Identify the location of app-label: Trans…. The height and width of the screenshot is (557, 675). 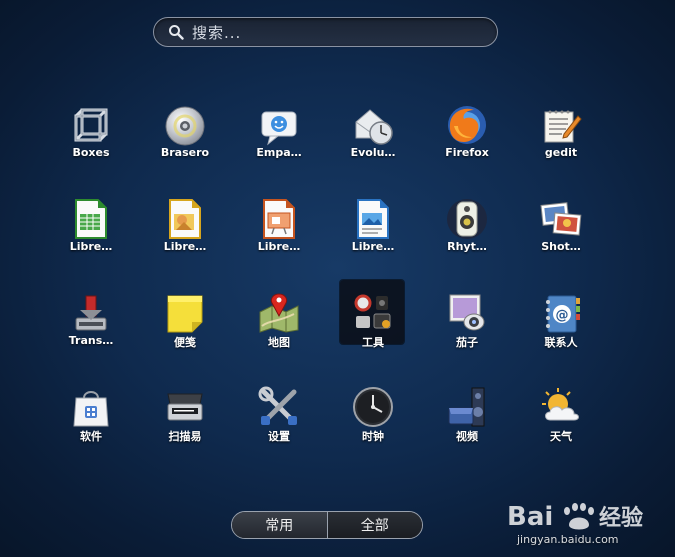
(91, 340).